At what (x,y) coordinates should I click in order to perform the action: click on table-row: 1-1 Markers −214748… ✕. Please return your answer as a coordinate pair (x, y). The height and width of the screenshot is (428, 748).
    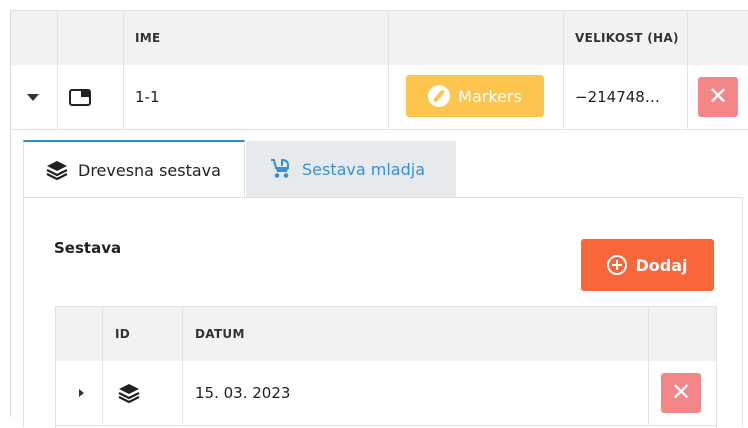
    Looking at the image, I should click on (379, 97).